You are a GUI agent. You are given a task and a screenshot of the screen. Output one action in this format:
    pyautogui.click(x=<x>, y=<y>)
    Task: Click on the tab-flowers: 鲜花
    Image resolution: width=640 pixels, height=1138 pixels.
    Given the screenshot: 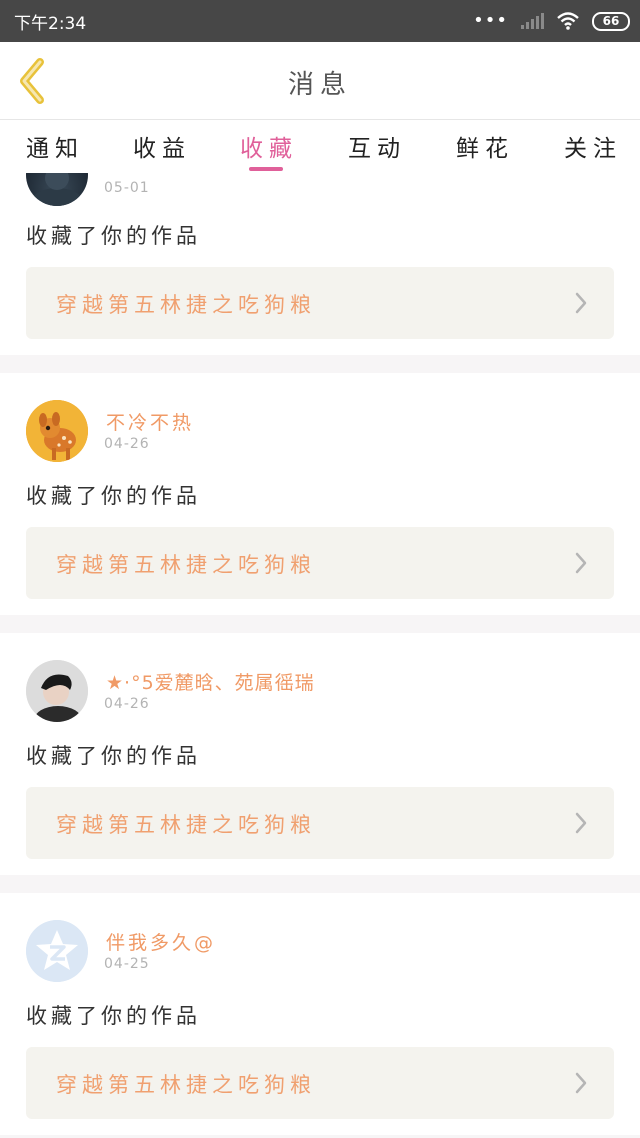 What is the action you would take?
    pyautogui.click(x=485, y=146)
    